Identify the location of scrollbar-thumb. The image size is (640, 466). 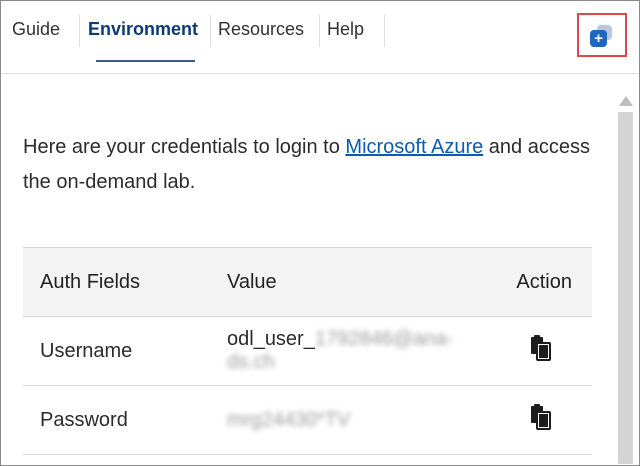
(625, 288).